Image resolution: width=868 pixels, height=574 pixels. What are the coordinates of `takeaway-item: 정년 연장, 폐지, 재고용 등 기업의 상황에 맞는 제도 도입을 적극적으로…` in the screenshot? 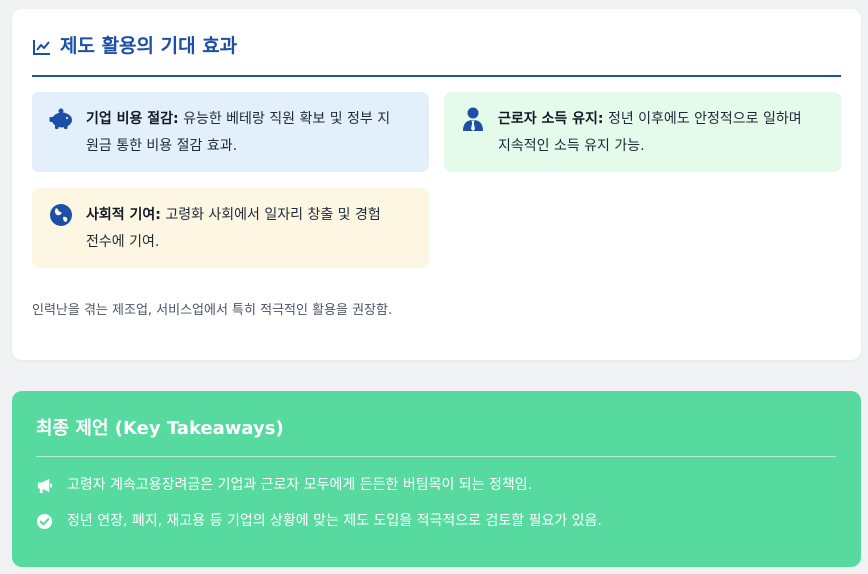 It's located at (319, 521).